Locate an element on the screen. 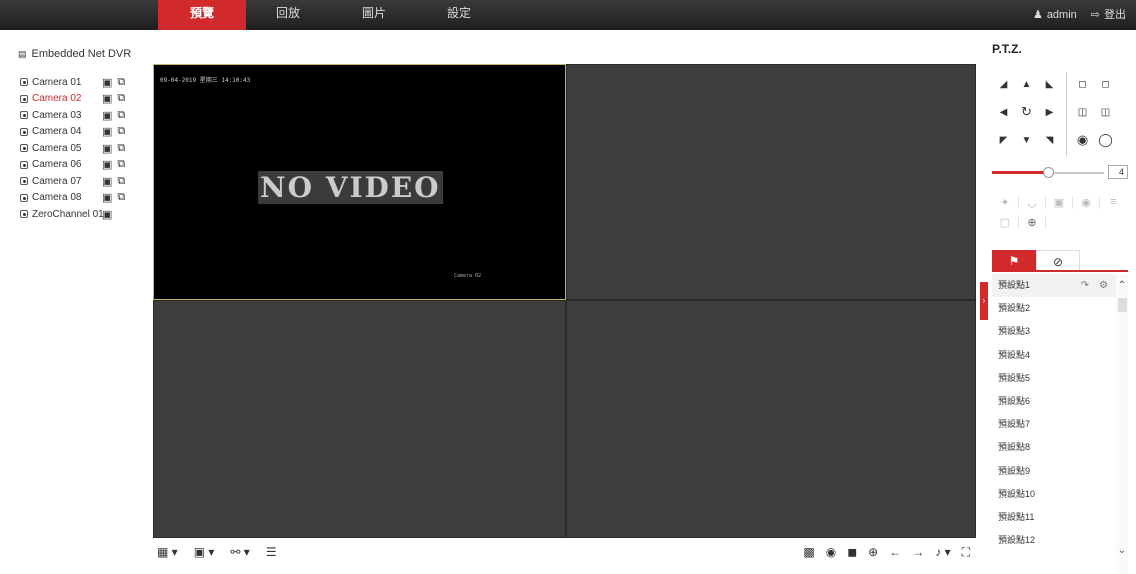  collapse-panel-button: › is located at coordinates (984, 301).